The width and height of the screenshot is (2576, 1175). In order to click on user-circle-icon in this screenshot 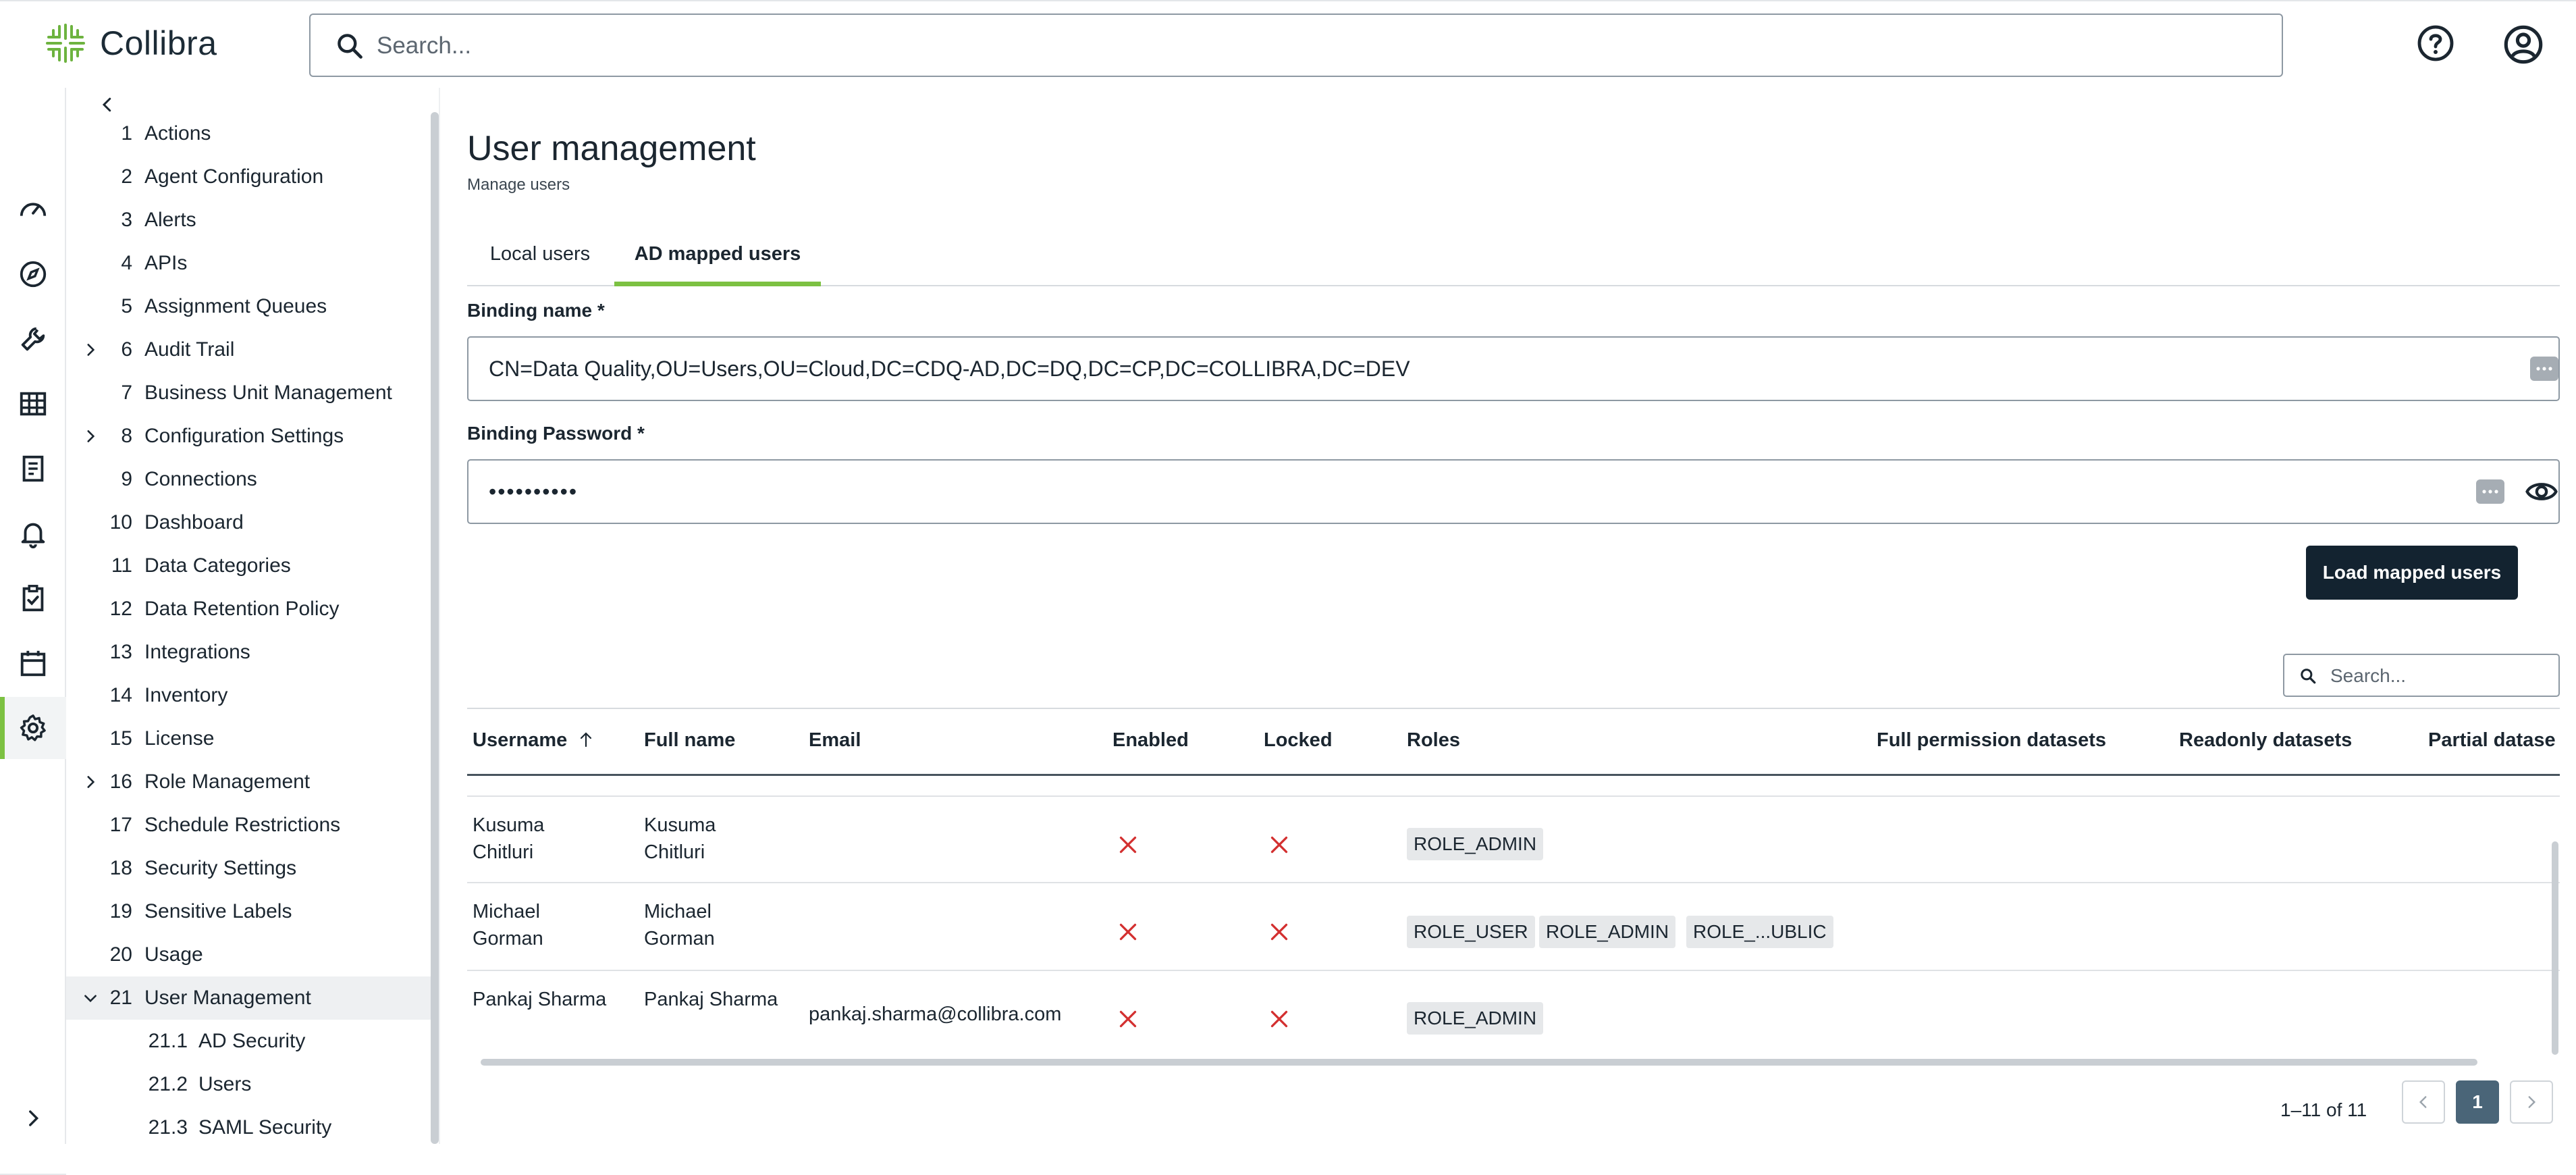, I will do `click(2523, 44)`.